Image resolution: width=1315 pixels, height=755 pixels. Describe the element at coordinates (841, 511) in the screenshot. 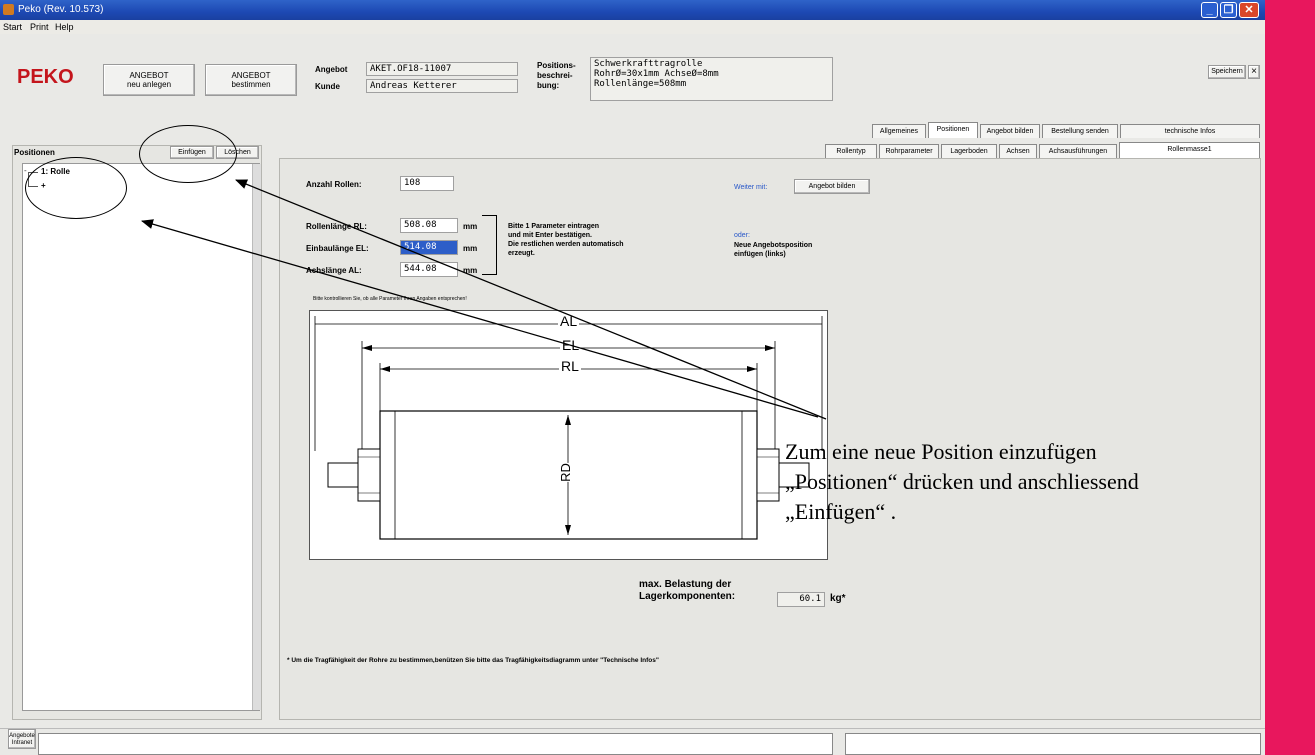

I see `callout-line-3: „Einfügen“ .` at that location.